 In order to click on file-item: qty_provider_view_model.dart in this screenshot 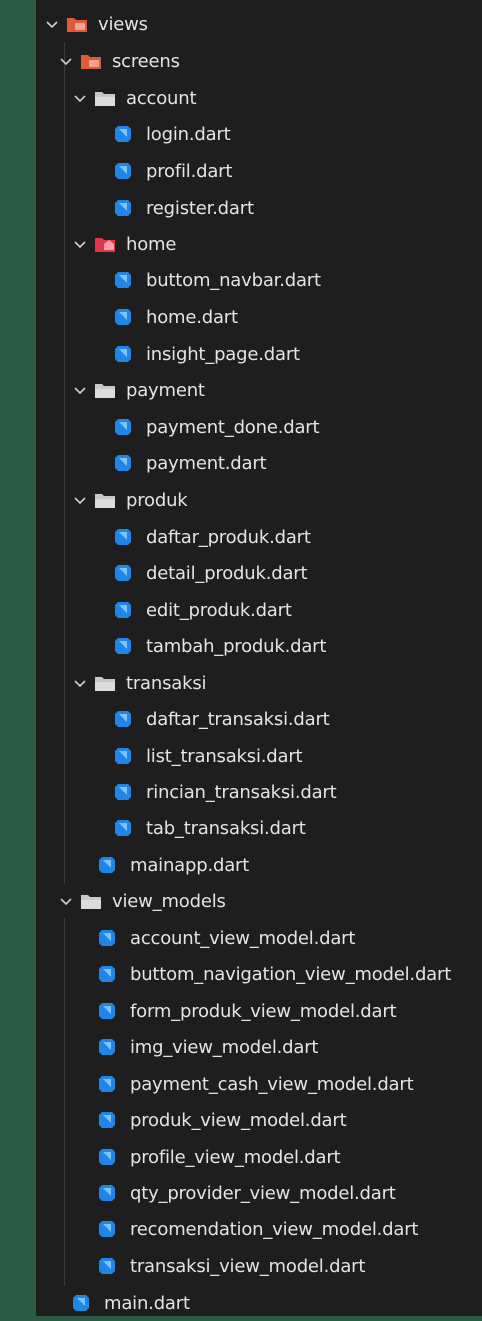, I will do `click(259, 1193)`.